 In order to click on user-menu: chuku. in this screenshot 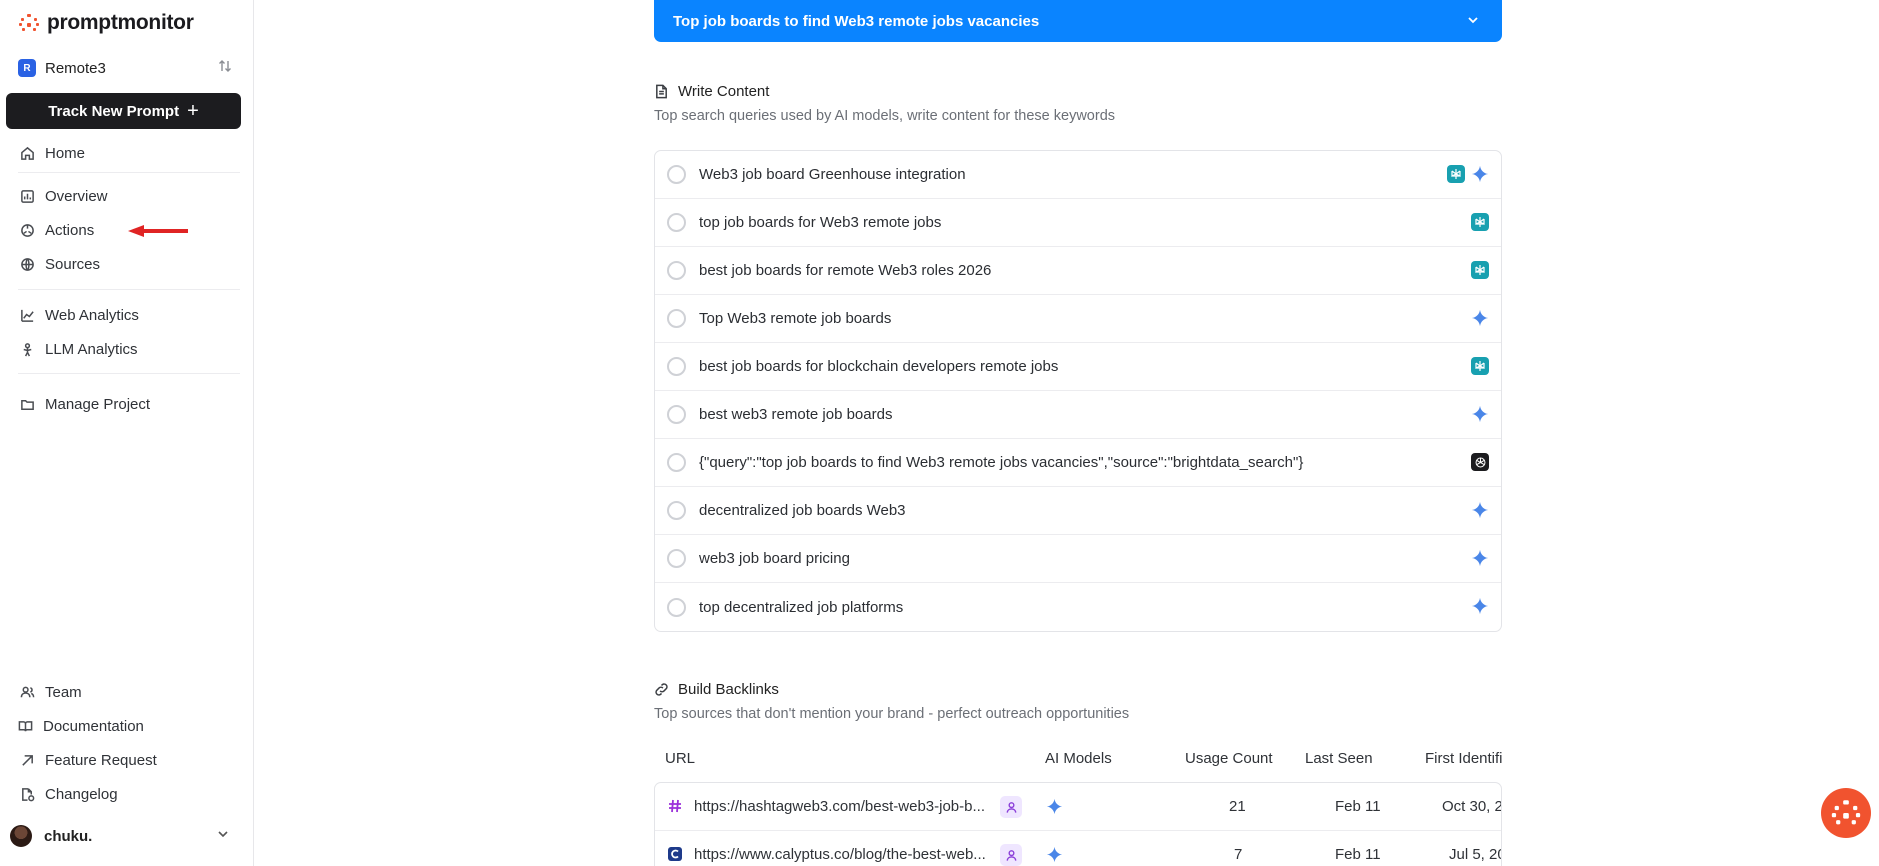, I will do `click(120, 836)`.